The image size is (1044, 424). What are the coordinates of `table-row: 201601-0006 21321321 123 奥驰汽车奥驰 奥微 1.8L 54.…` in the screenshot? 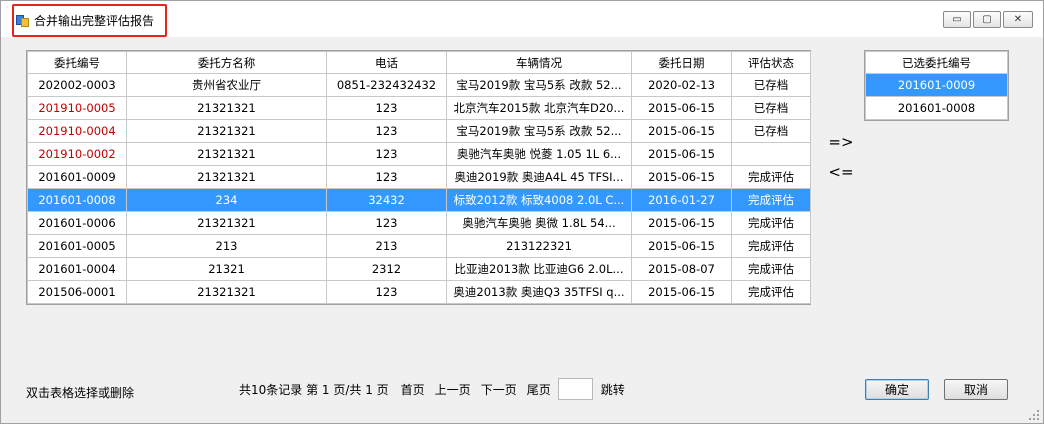 It's located at (419, 223).